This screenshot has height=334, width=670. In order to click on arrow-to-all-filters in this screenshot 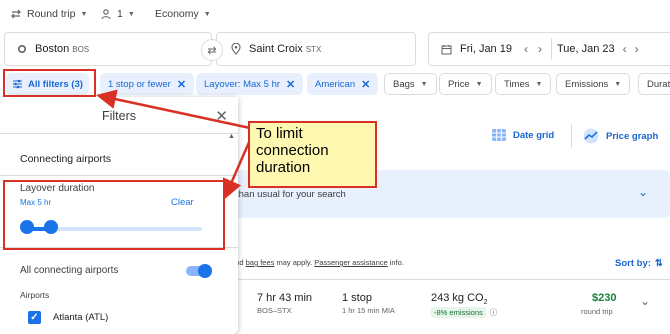, I will do `click(173, 109)`.